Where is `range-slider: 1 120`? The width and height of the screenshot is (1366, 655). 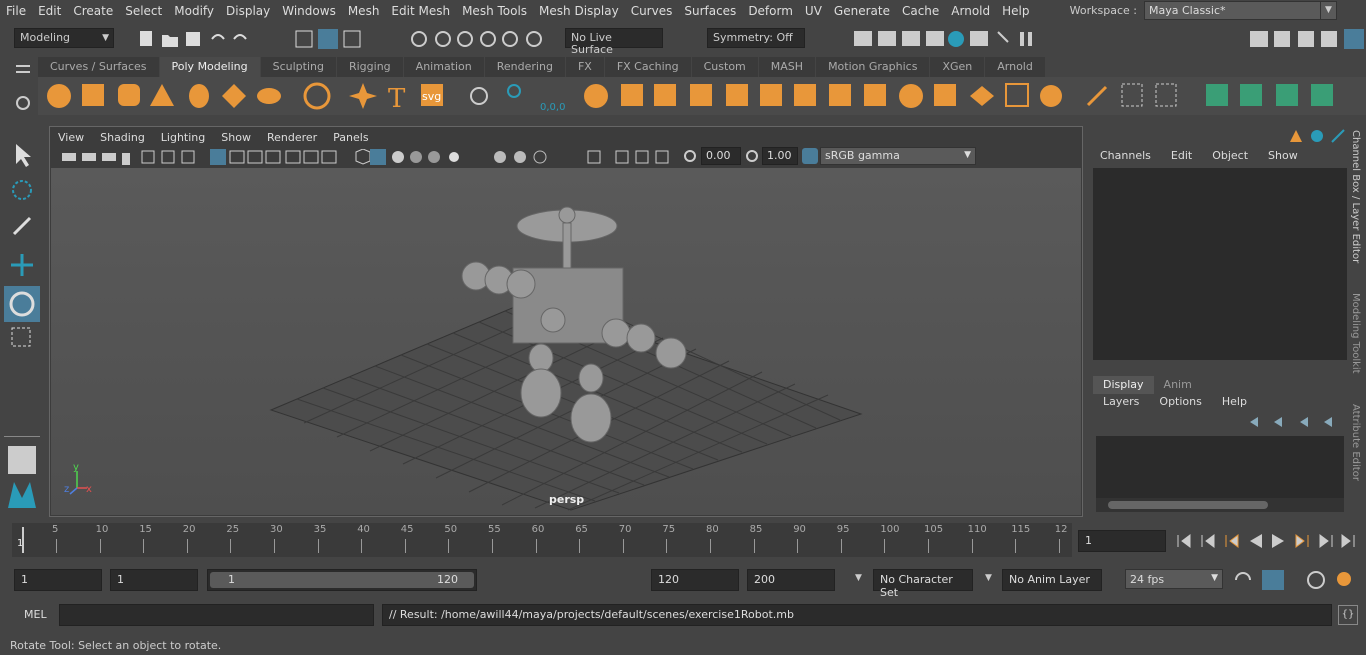 range-slider: 1 120 is located at coordinates (342, 580).